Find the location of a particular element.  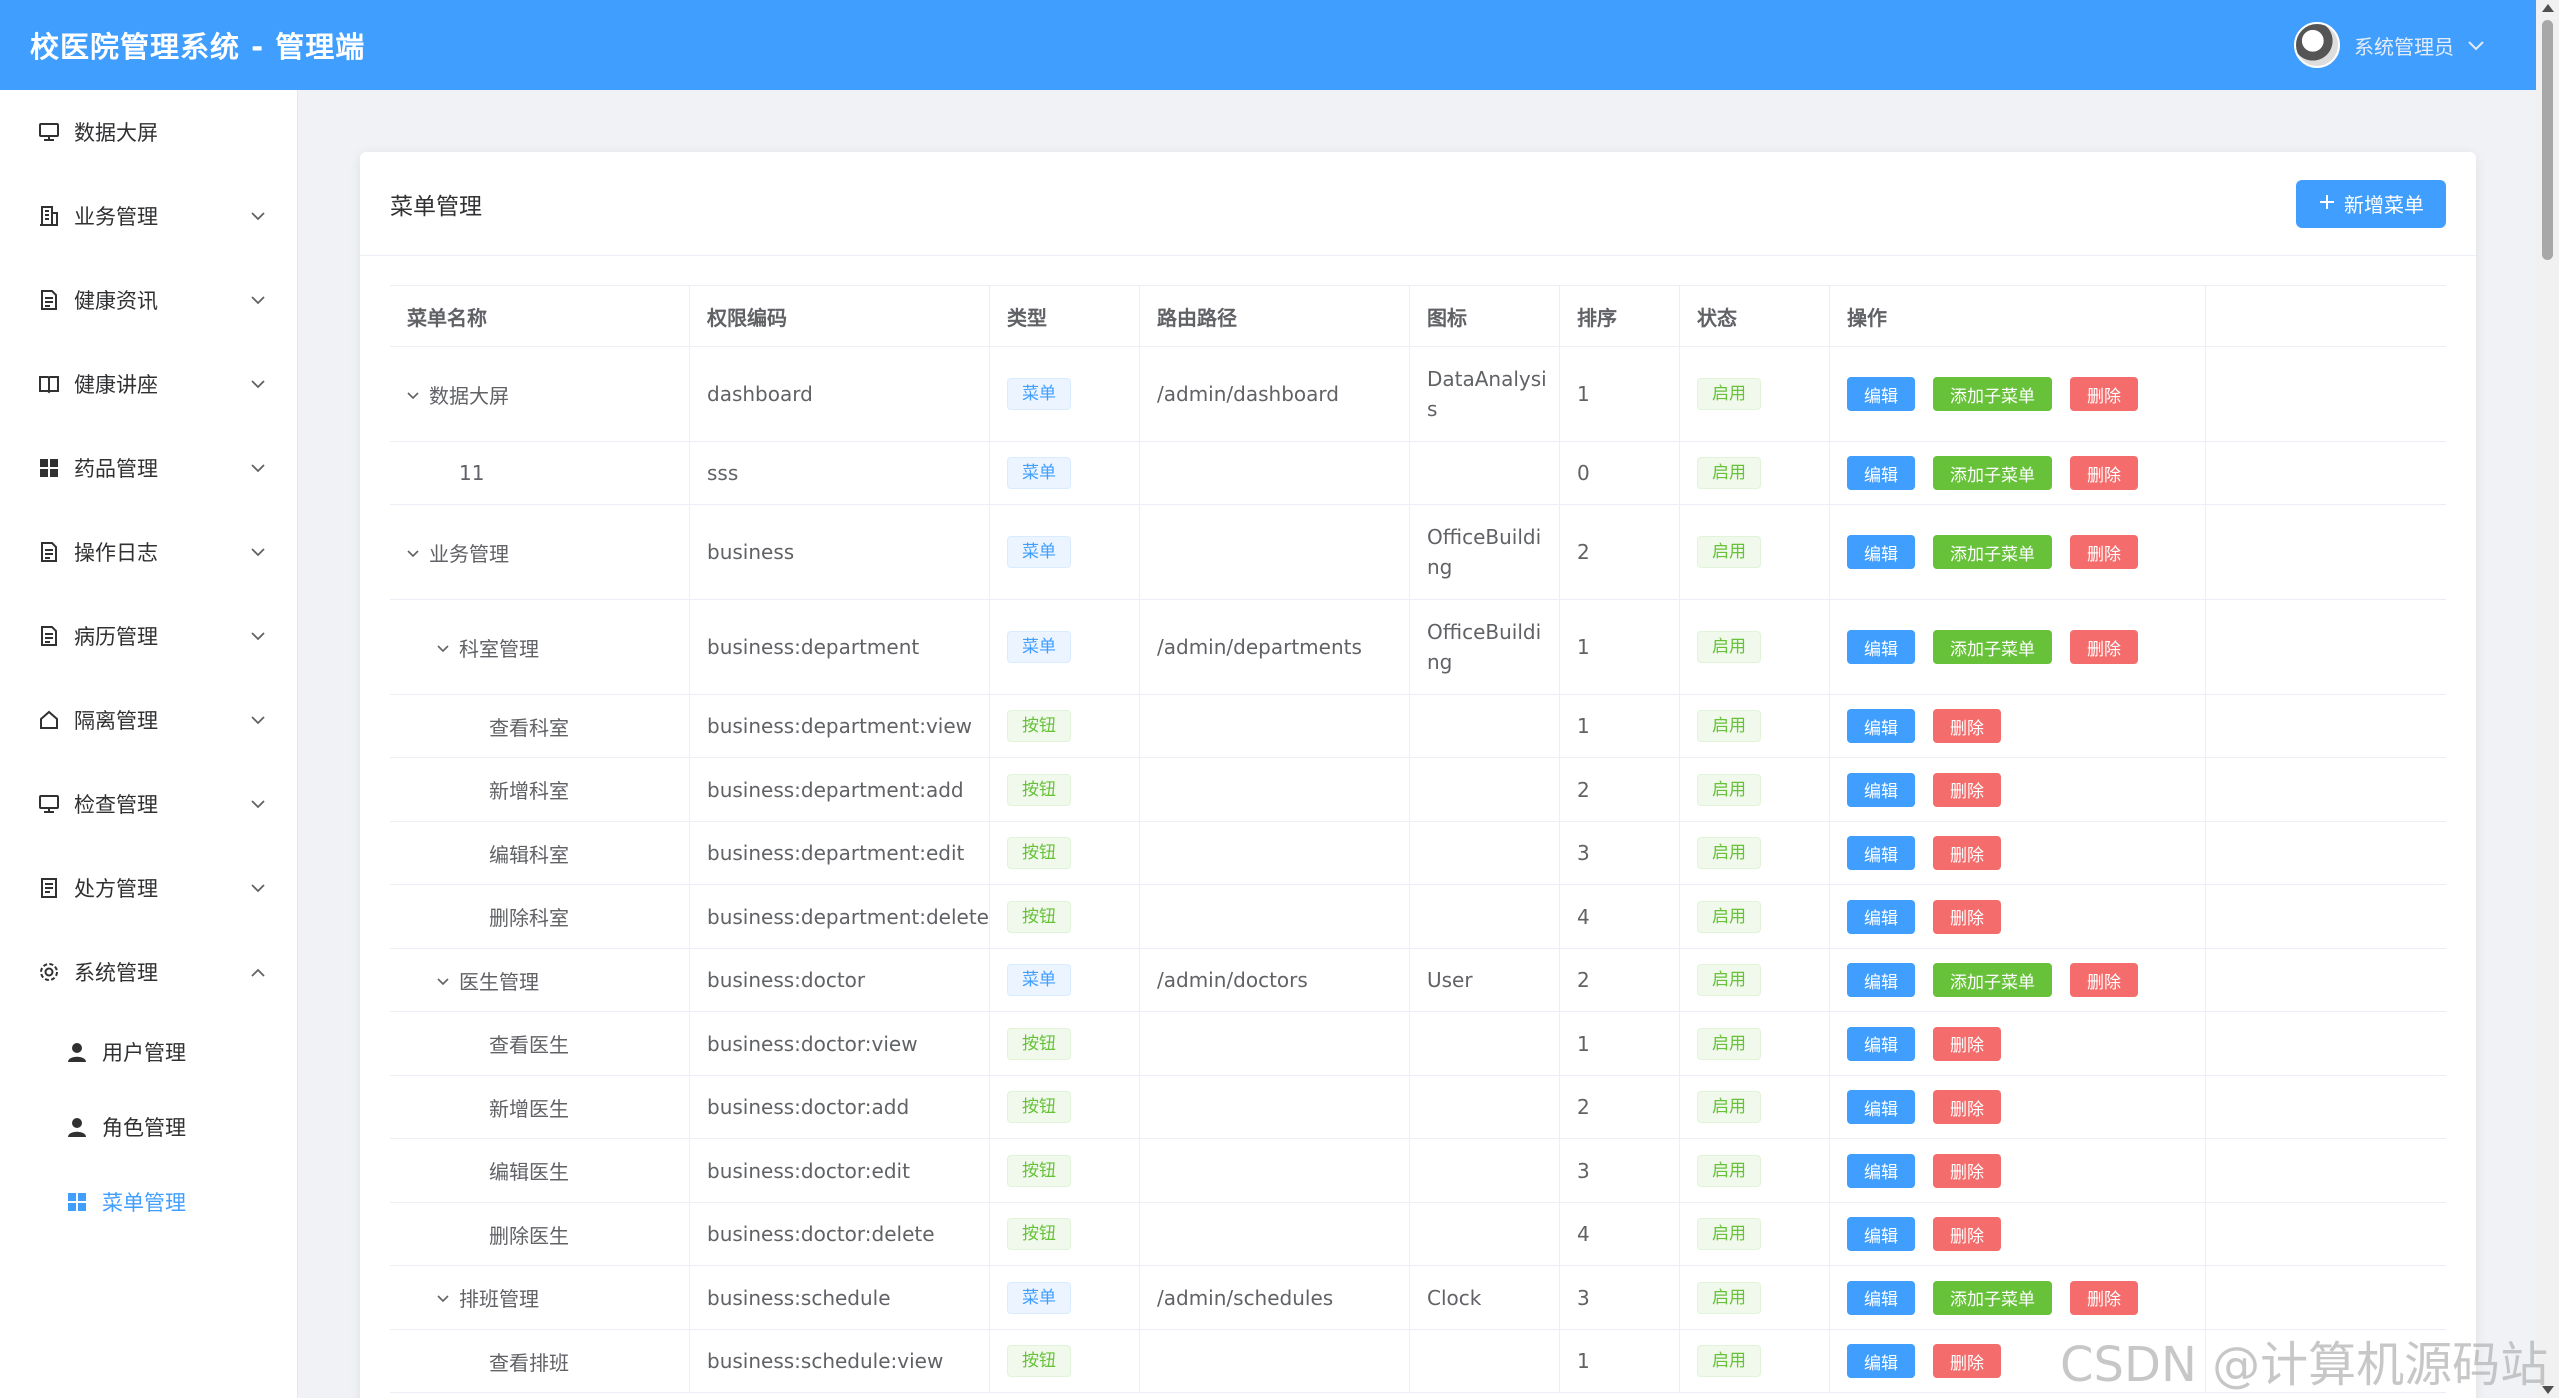

sidebar-subitem-1: 角色管理 is located at coordinates (148, 1126).